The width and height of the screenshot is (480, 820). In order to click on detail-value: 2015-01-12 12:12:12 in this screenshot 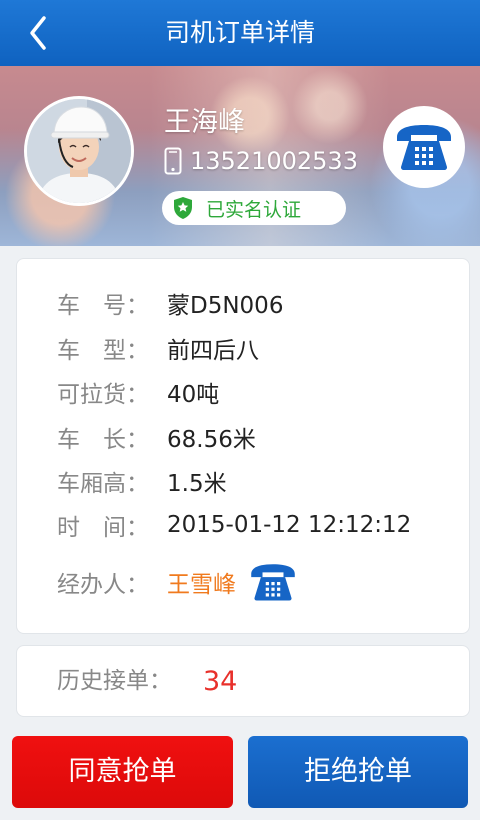, I will do `click(289, 525)`.